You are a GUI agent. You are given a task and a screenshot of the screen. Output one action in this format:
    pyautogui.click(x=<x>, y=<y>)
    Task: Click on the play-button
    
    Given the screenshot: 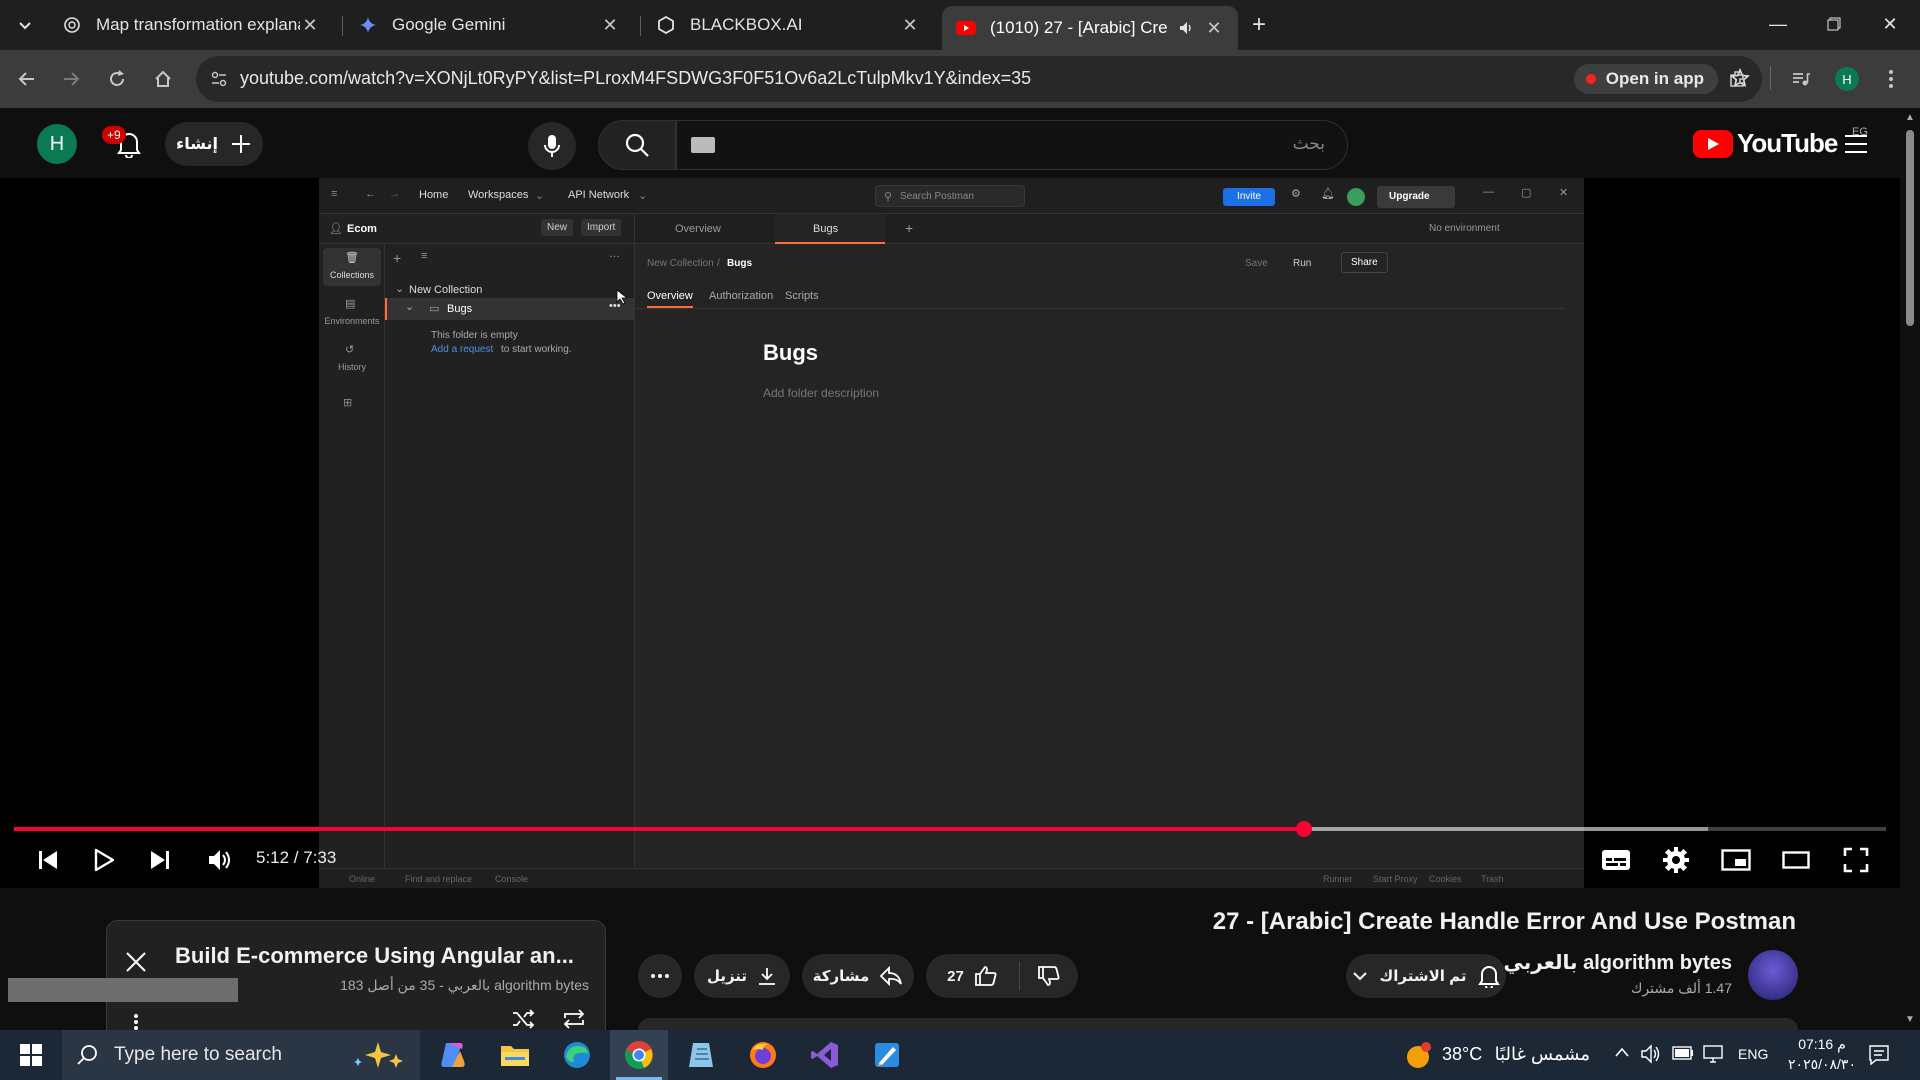 What is the action you would take?
    pyautogui.click(x=104, y=860)
    